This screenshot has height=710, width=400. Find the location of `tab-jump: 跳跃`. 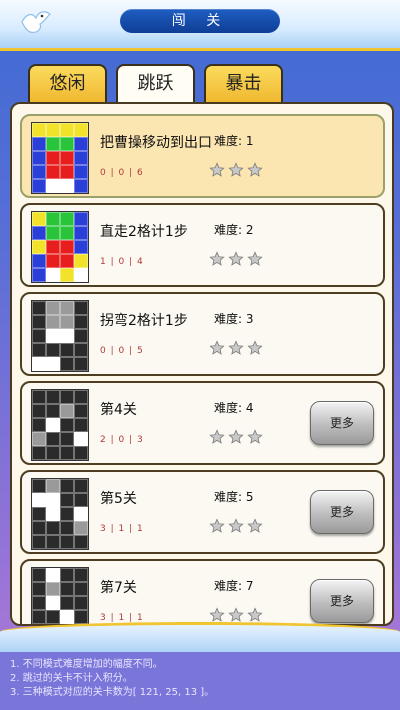

tab-jump: 跳跃 is located at coordinates (155, 83).